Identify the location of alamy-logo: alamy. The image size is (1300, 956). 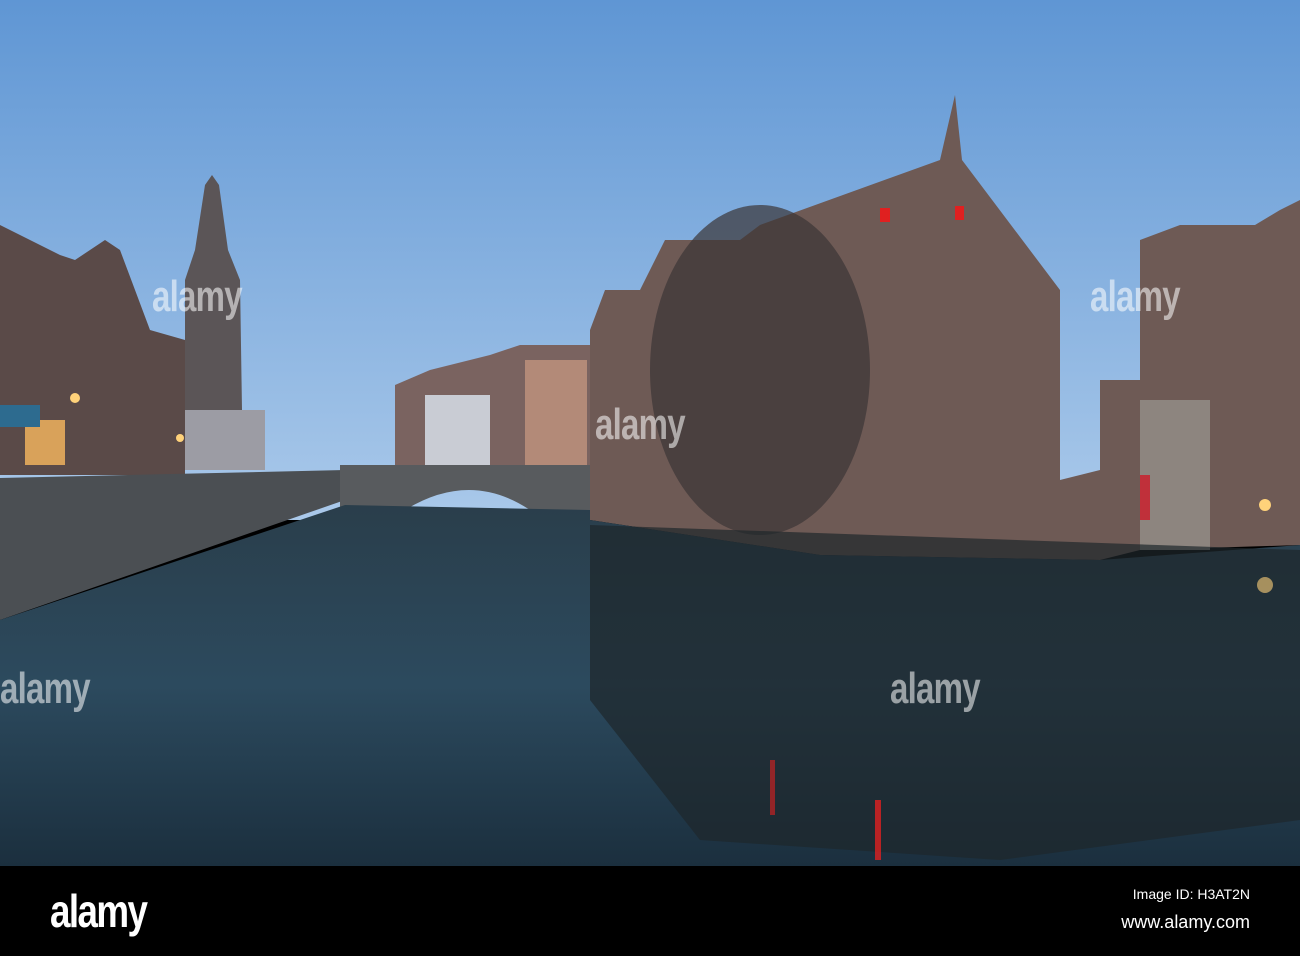
(99, 911).